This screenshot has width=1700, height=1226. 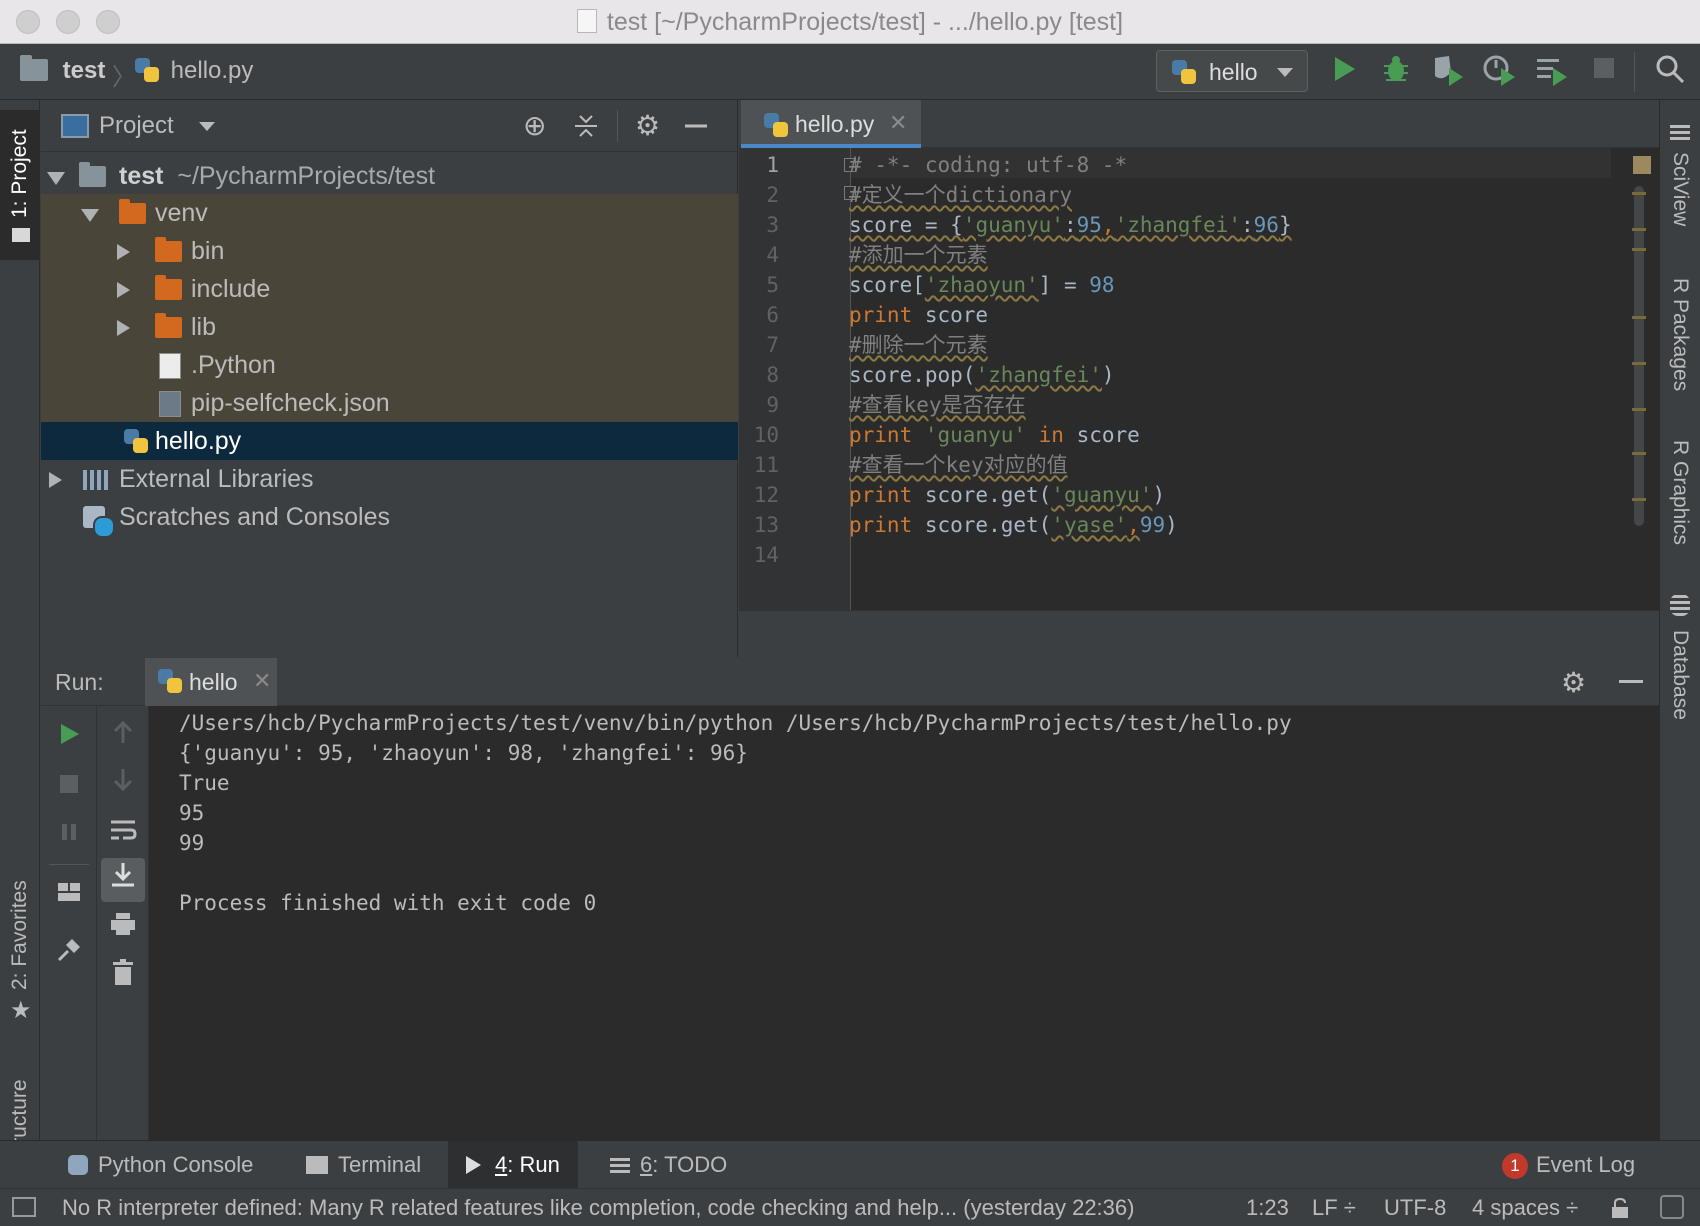 What do you see at coordinates (1552, 72) in the screenshot?
I see `run-concurrency-button` at bounding box center [1552, 72].